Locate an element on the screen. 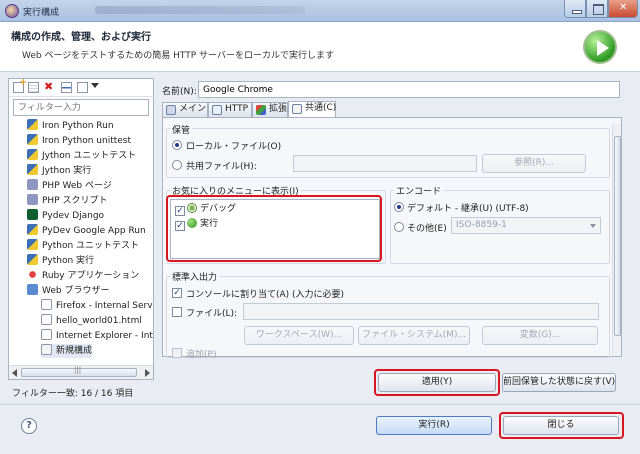  window-title: 実行構成 is located at coordinates (41, 13).